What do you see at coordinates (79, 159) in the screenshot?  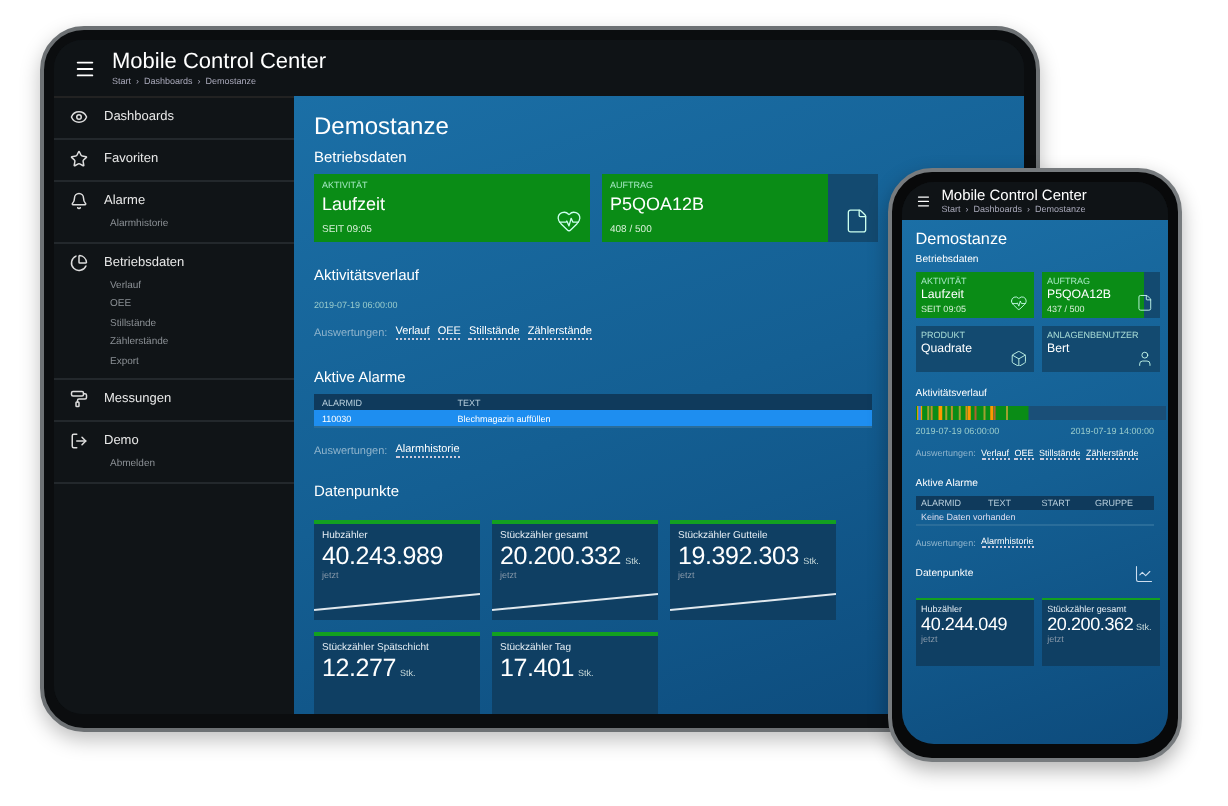 I see `star-icon` at bounding box center [79, 159].